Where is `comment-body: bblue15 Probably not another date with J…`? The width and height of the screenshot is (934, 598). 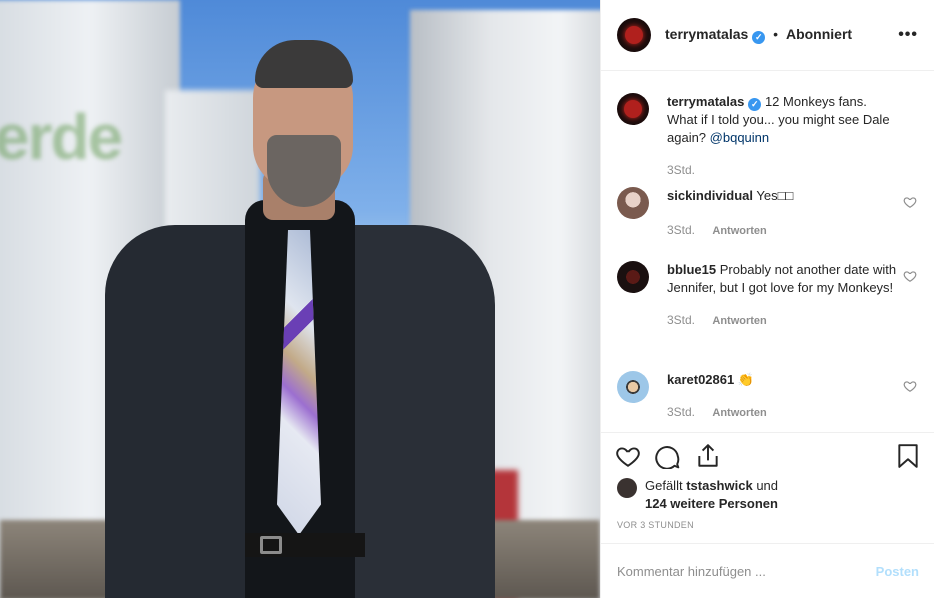
comment-body: bblue15 Probably not another date with J… is located at coordinates (782, 295).